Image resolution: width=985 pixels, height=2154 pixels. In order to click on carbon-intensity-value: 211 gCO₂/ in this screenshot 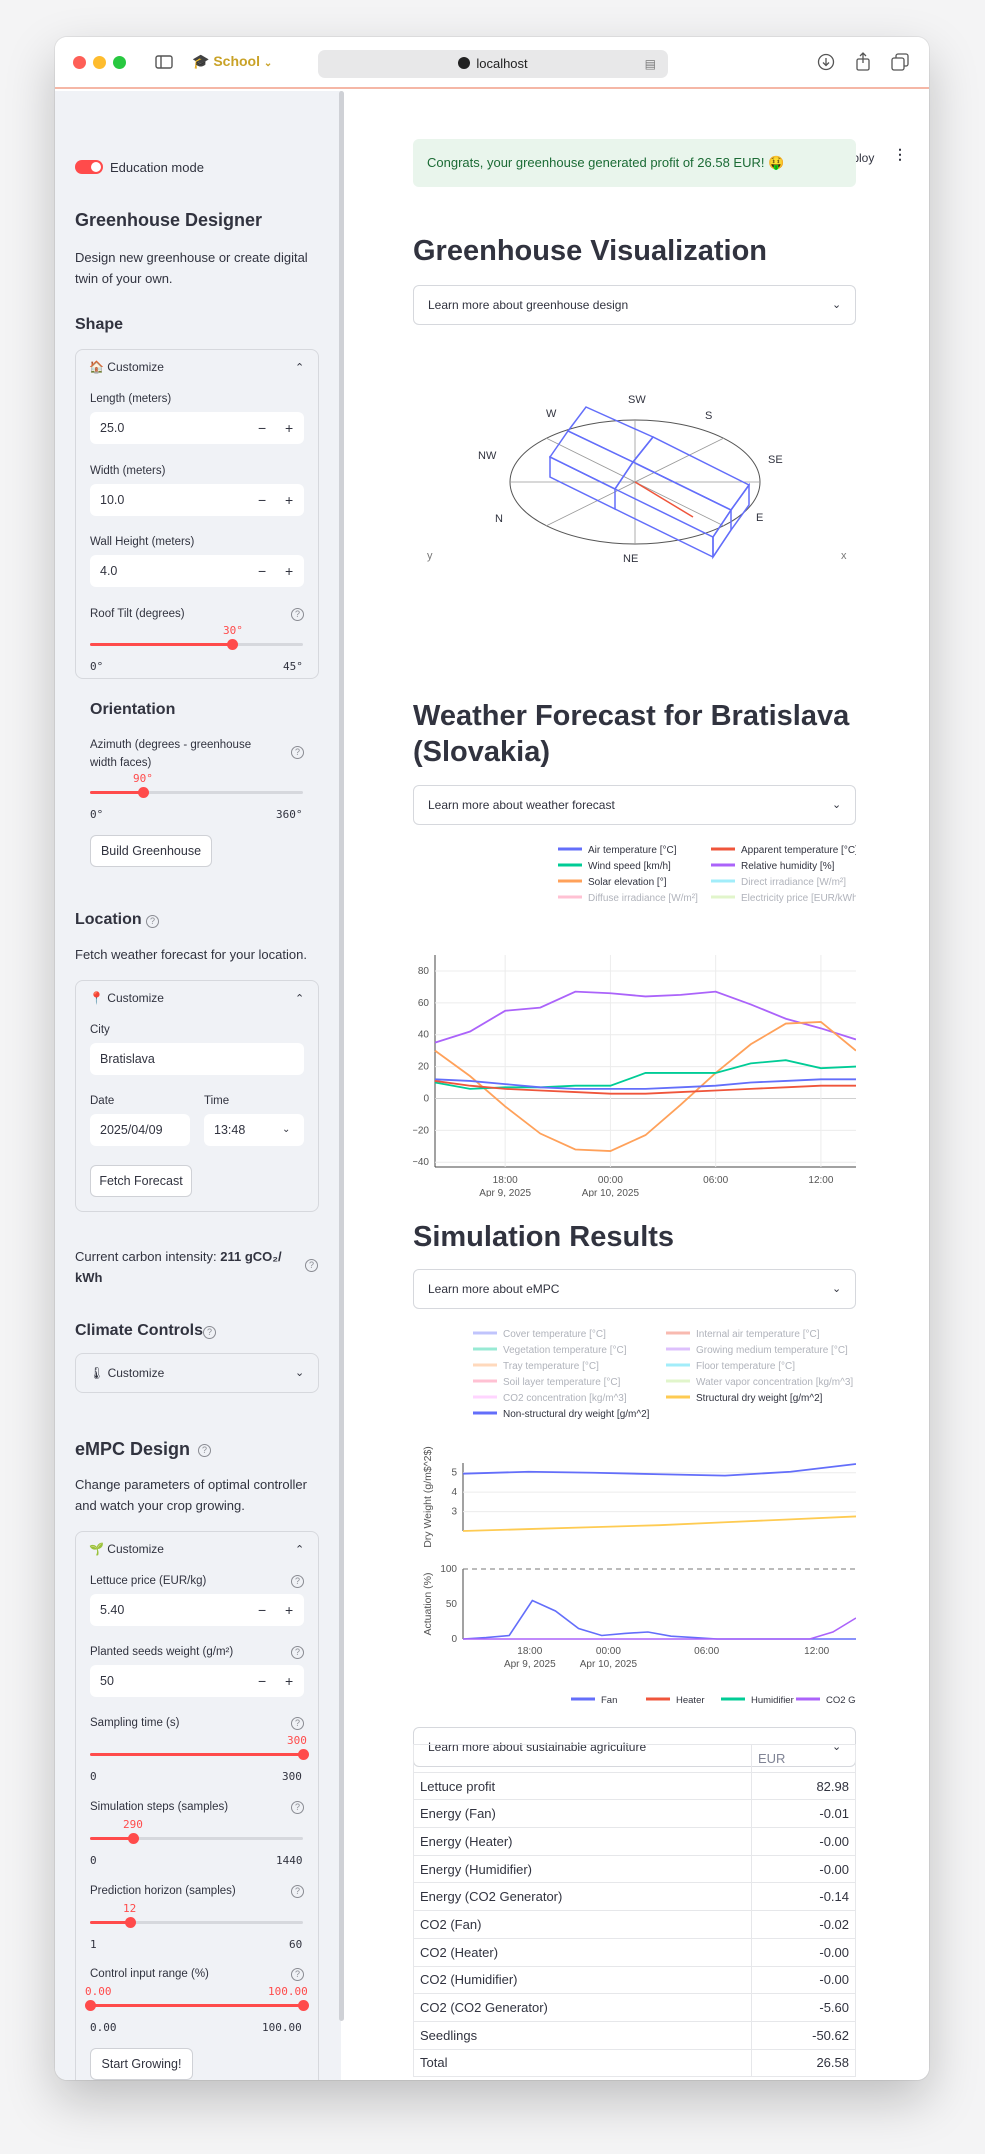, I will do `click(251, 1256)`.